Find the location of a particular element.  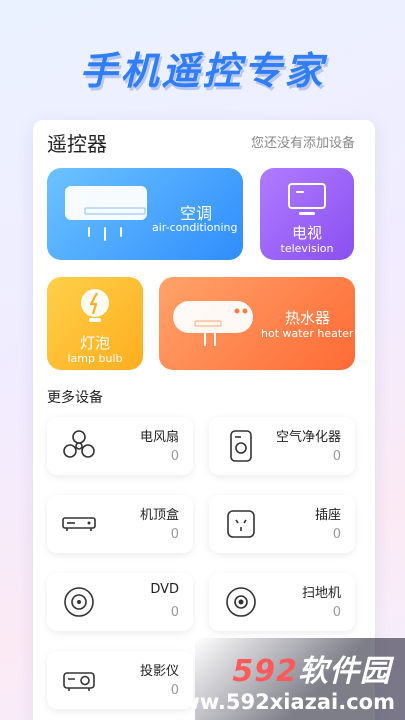

lamp-bulb-label: 灯泡 is located at coordinates (94, 343).